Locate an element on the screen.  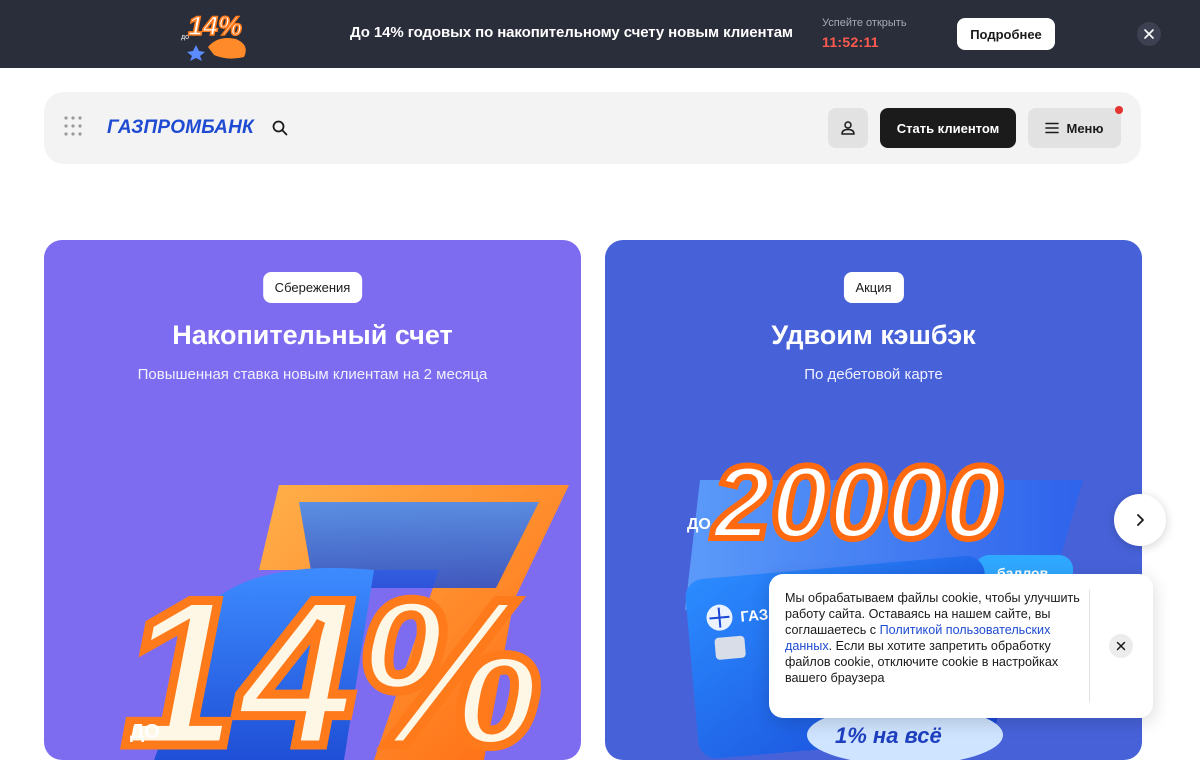
promo-details-button: Подробнее is located at coordinates (1006, 34).